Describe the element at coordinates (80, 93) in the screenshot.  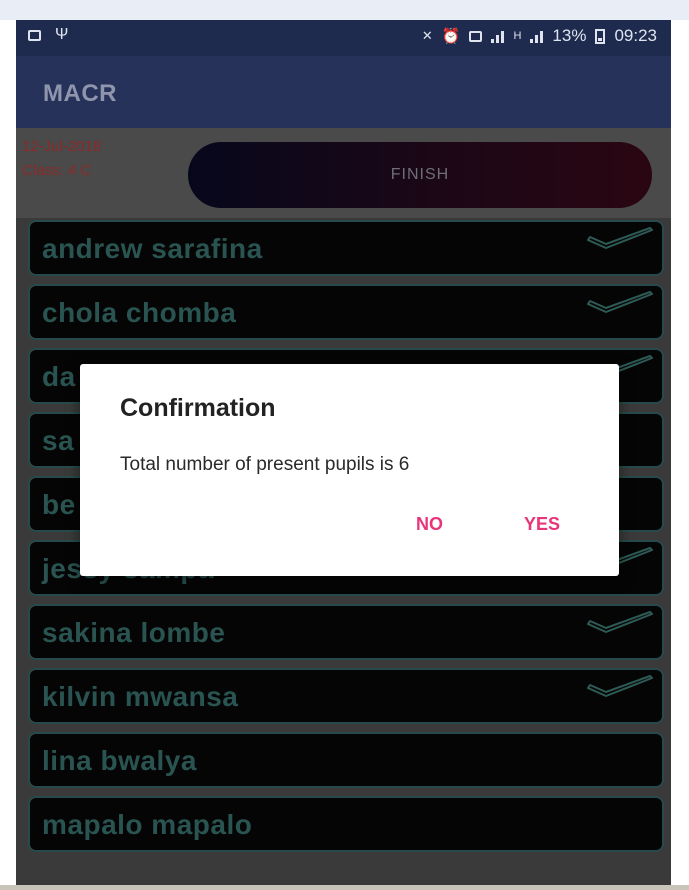
I see `app-title: MACR` at that location.